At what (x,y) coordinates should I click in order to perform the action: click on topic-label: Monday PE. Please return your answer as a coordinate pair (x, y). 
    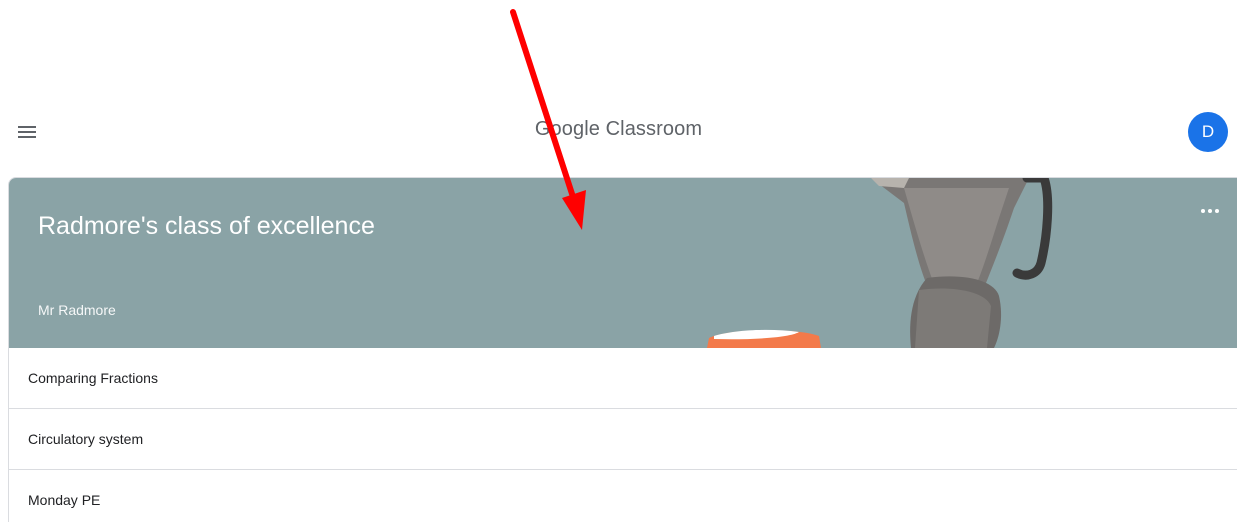
    Looking at the image, I should click on (64, 500).